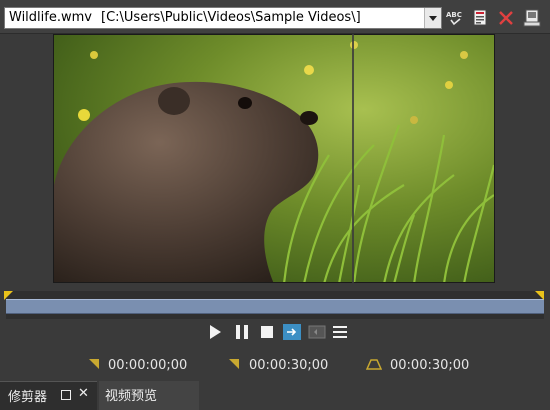  What do you see at coordinates (94, 364) in the screenshot?
I see `cursor-position-icon` at bounding box center [94, 364].